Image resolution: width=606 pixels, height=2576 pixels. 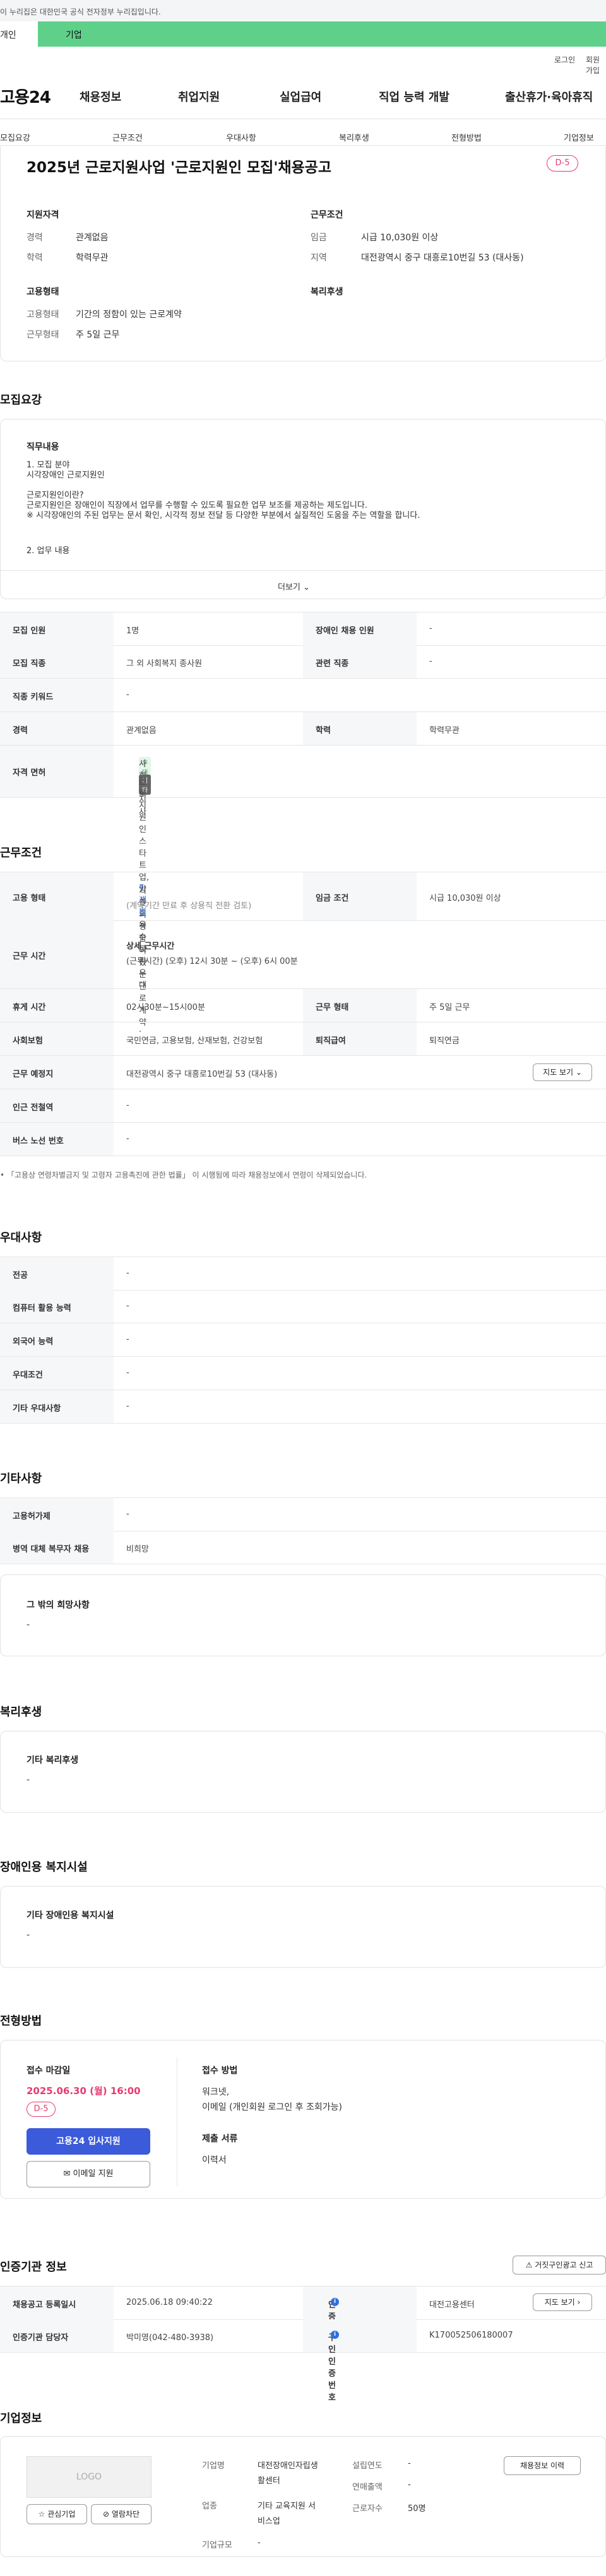 What do you see at coordinates (410, 2485) in the screenshot?
I see `sales-value: -` at bounding box center [410, 2485].